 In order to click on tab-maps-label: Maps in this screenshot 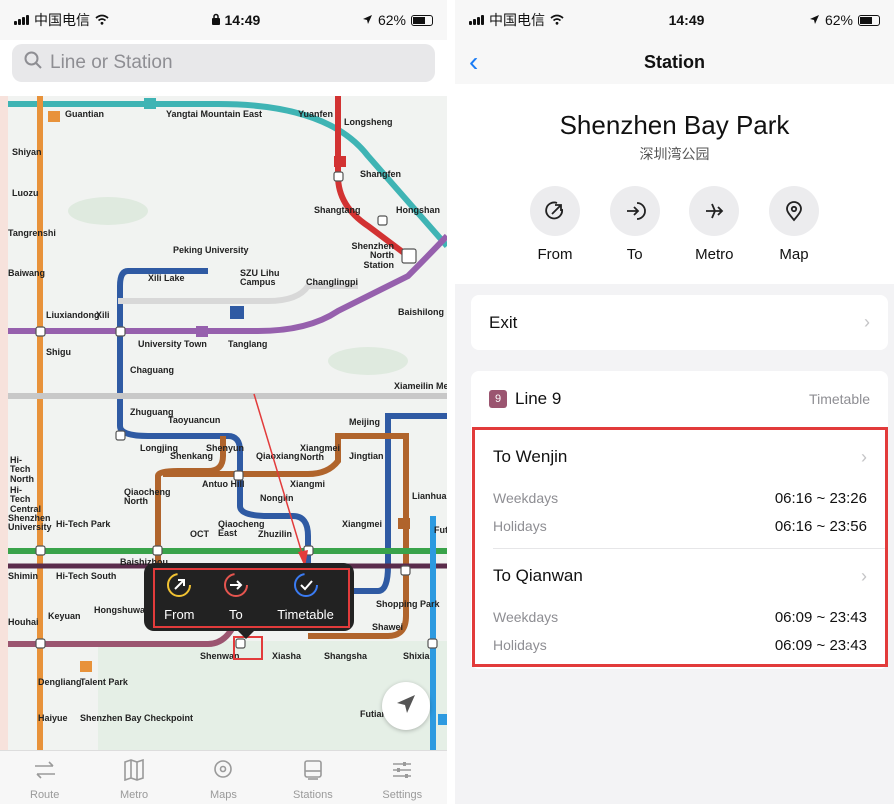, I will do `click(223, 795)`.